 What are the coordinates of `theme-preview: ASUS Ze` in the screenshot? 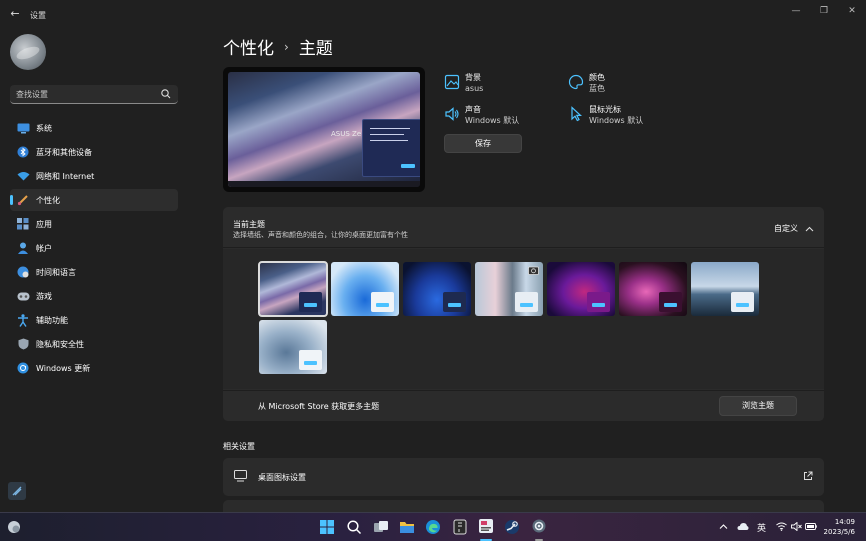 It's located at (324, 129).